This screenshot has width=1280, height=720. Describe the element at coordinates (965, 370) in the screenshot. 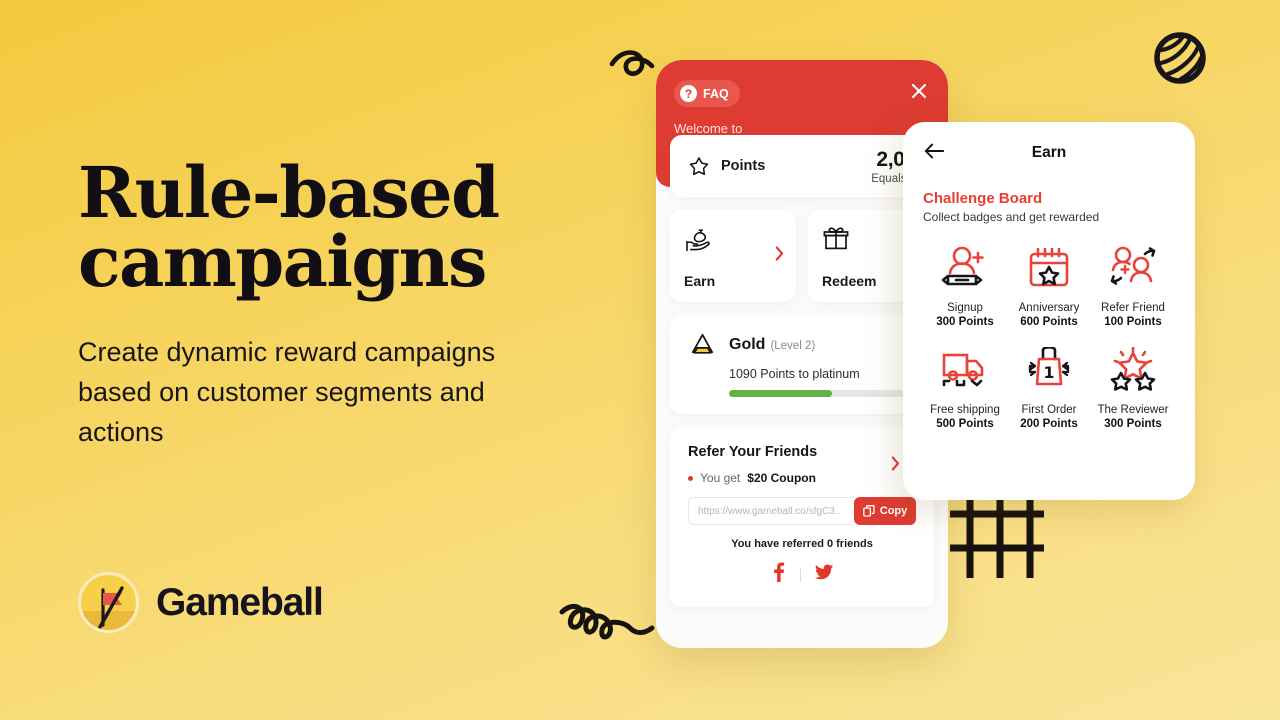

I see `free-shipping-badge-icon` at that location.